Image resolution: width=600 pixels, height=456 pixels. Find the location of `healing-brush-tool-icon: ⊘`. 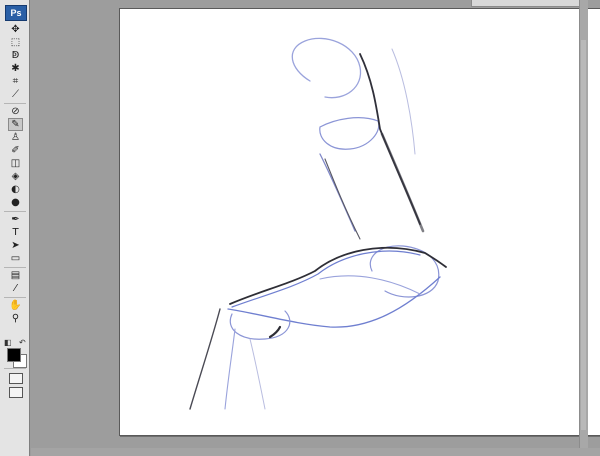

healing-brush-tool-icon: ⊘ is located at coordinates (15, 111).